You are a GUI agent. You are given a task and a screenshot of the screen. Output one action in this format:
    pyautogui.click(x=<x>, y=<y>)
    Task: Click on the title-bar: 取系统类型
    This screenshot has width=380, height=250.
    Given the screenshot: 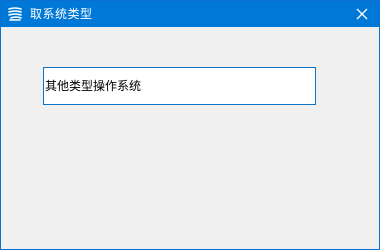 What is the action you would take?
    pyautogui.click(x=190, y=14)
    